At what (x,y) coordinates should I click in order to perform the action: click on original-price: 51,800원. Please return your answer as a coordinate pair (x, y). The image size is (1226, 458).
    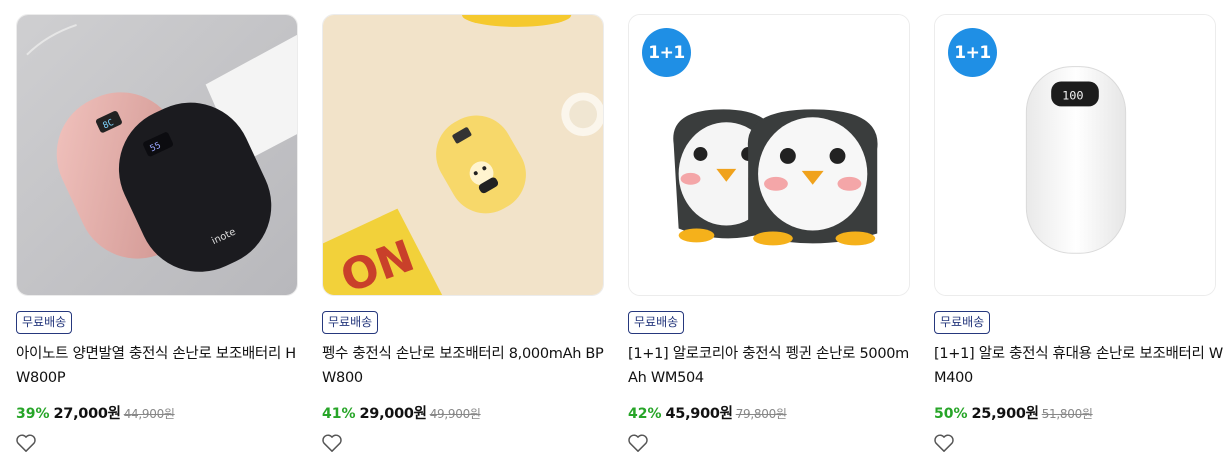
    Looking at the image, I should click on (1067, 414).